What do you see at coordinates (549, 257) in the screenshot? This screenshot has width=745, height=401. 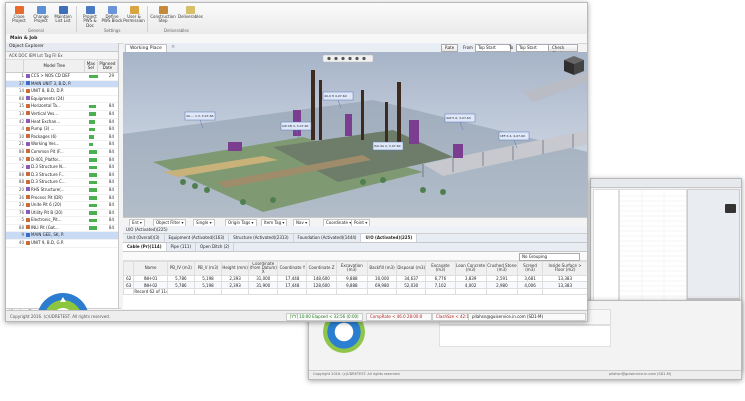 I see `grouping-select: No Grouping` at bounding box center [549, 257].